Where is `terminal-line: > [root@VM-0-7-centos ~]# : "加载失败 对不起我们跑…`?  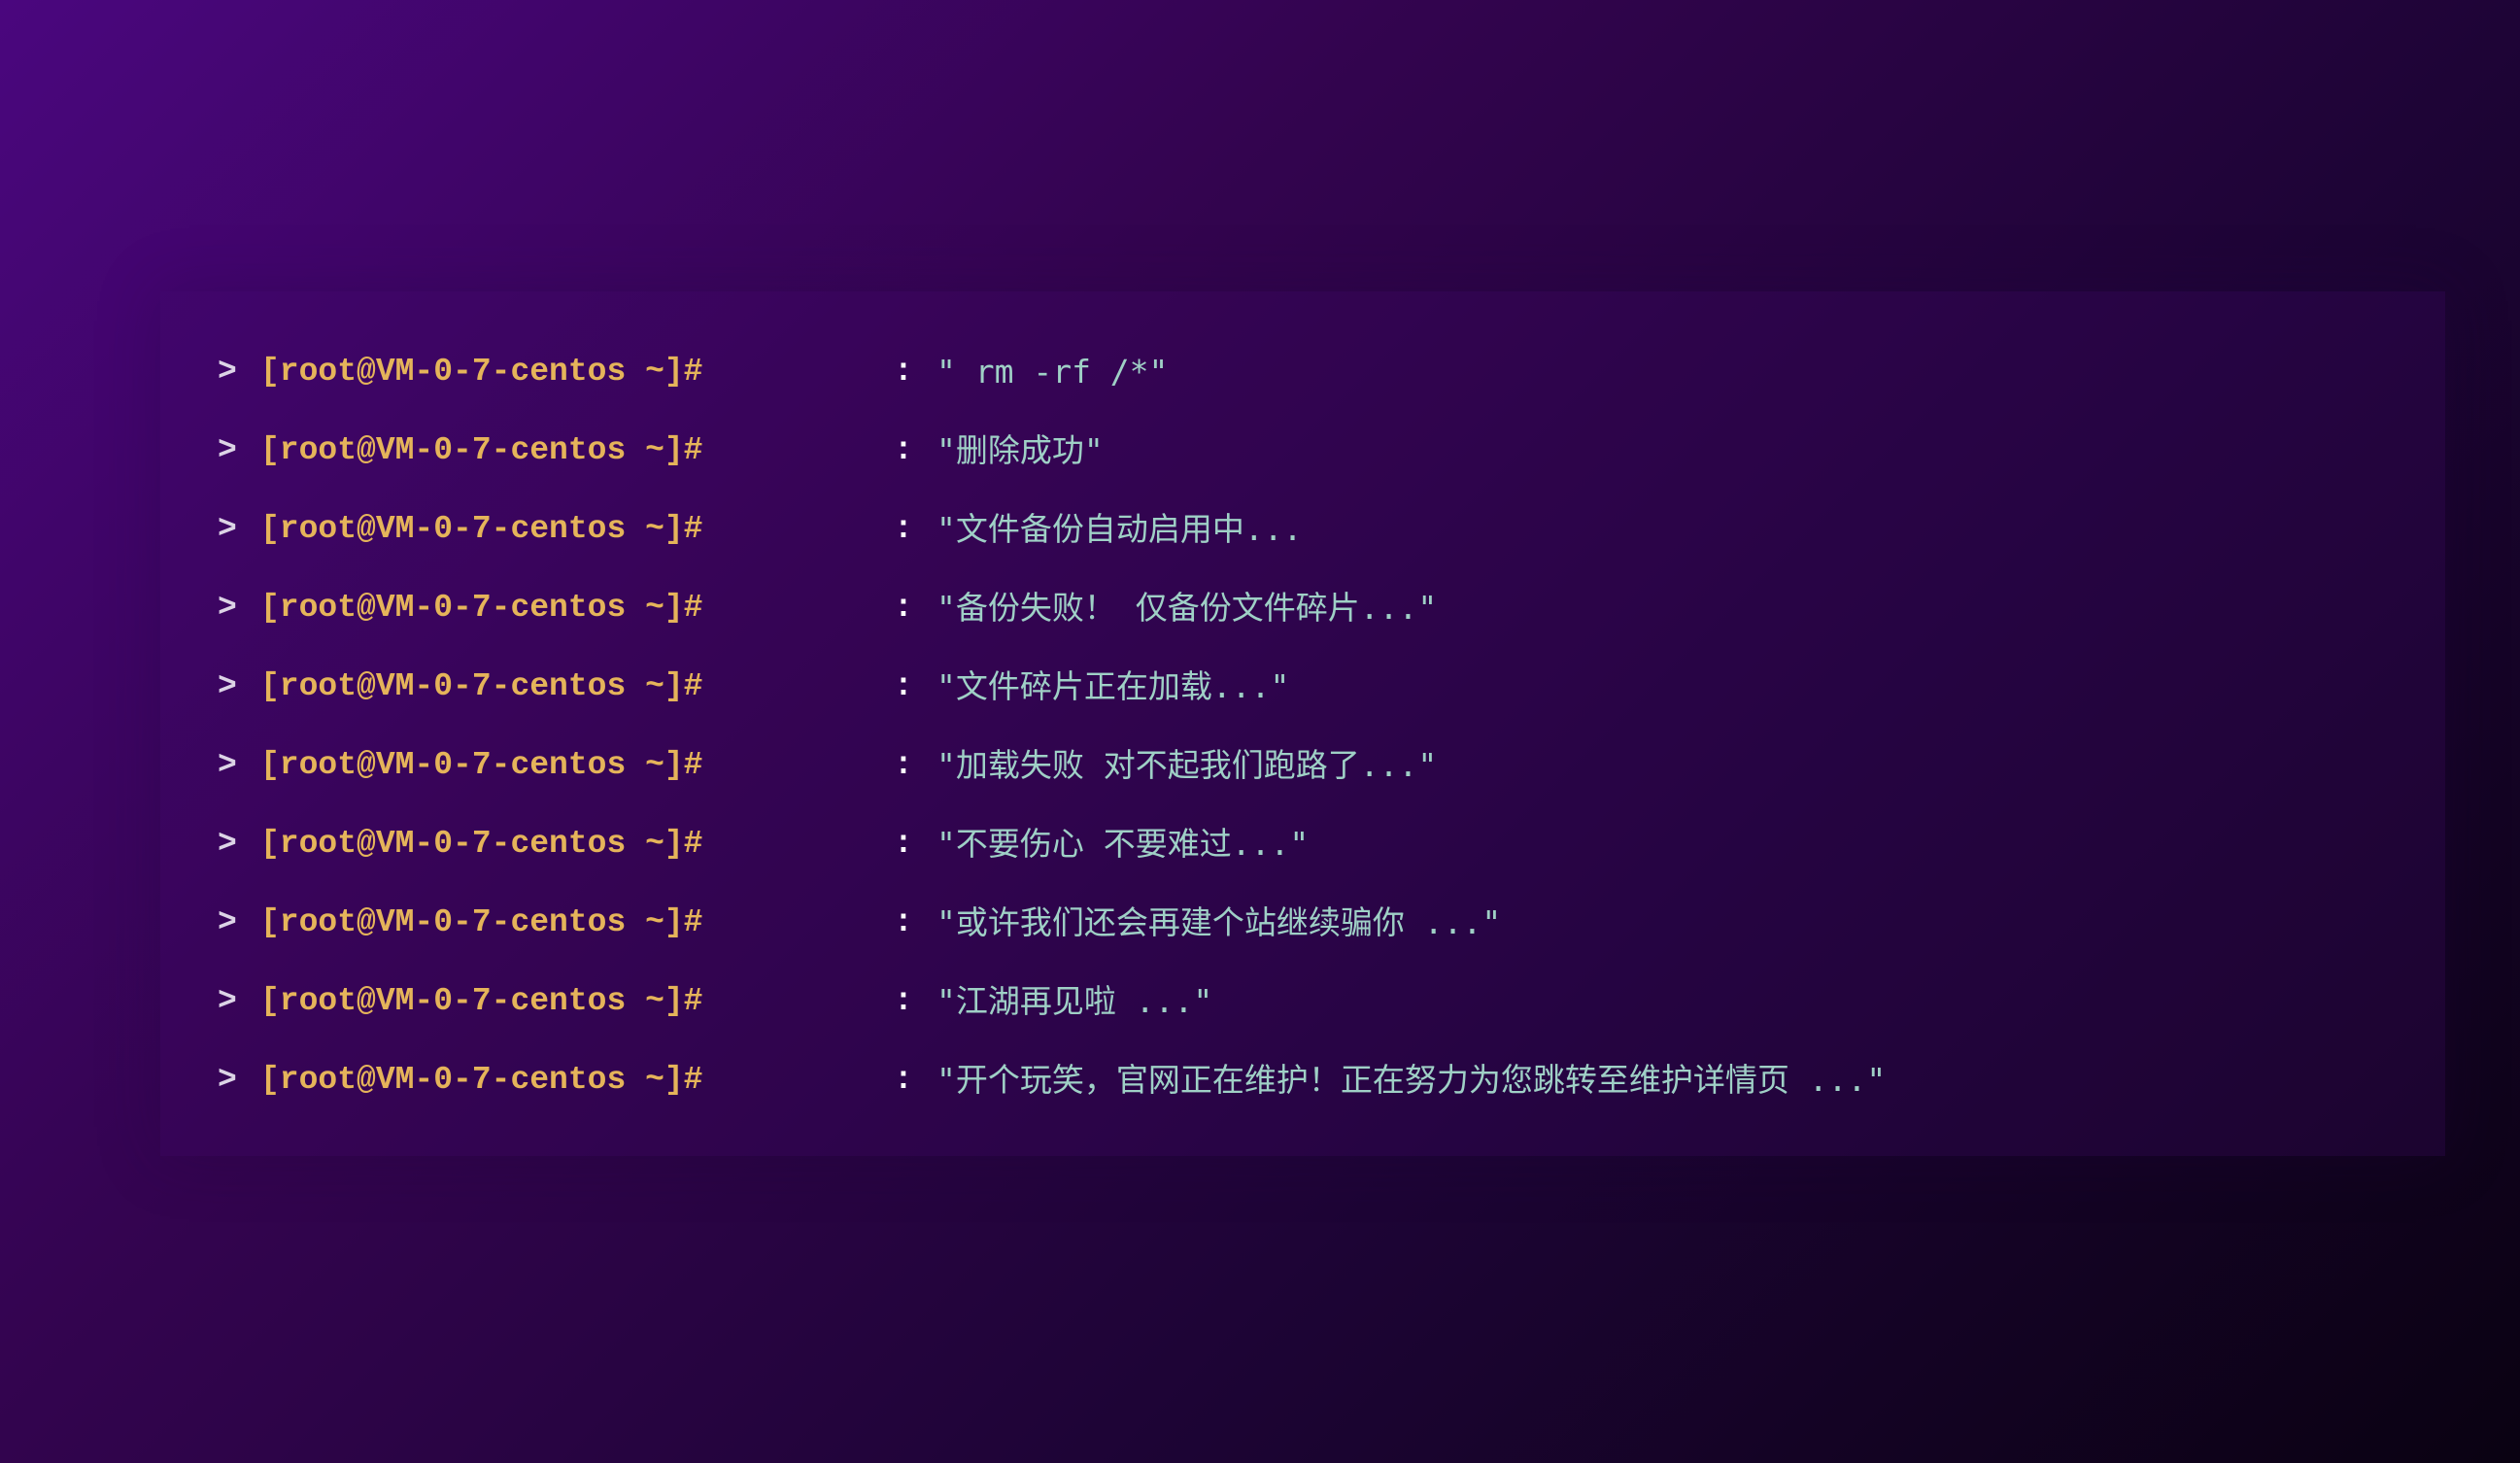
terminal-line: > [root@VM-0-7-centos ~]# : "加载失败 对不起我们跑… is located at coordinates (1302, 765).